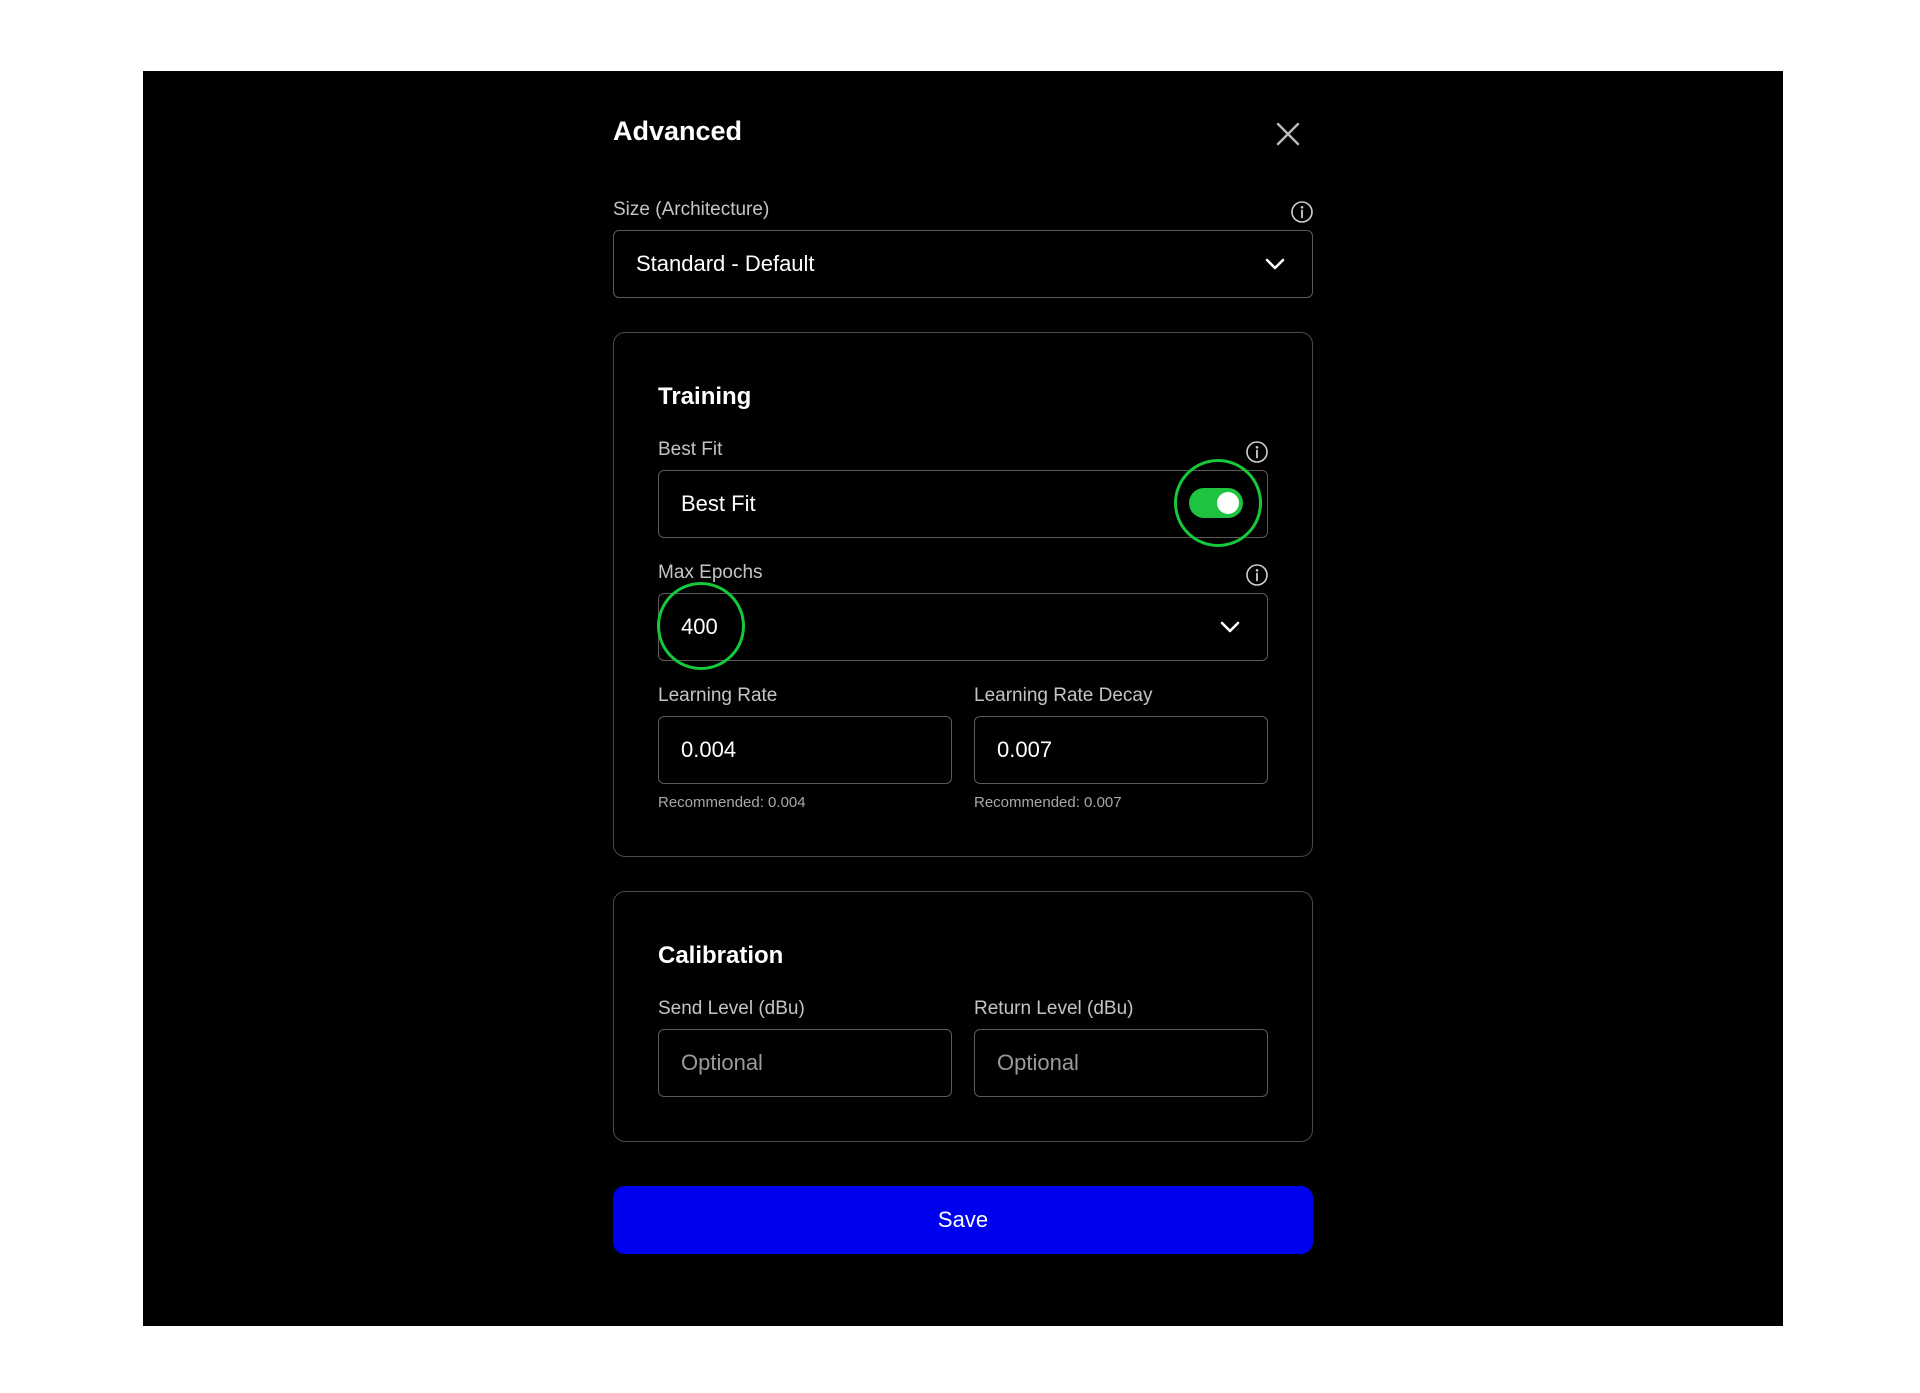 The width and height of the screenshot is (1920, 1393). What do you see at coordinates (1038, 1062) in the screenshot?
I see `return-level-placeholder: Optional` at bounding box center [1038, 1062].